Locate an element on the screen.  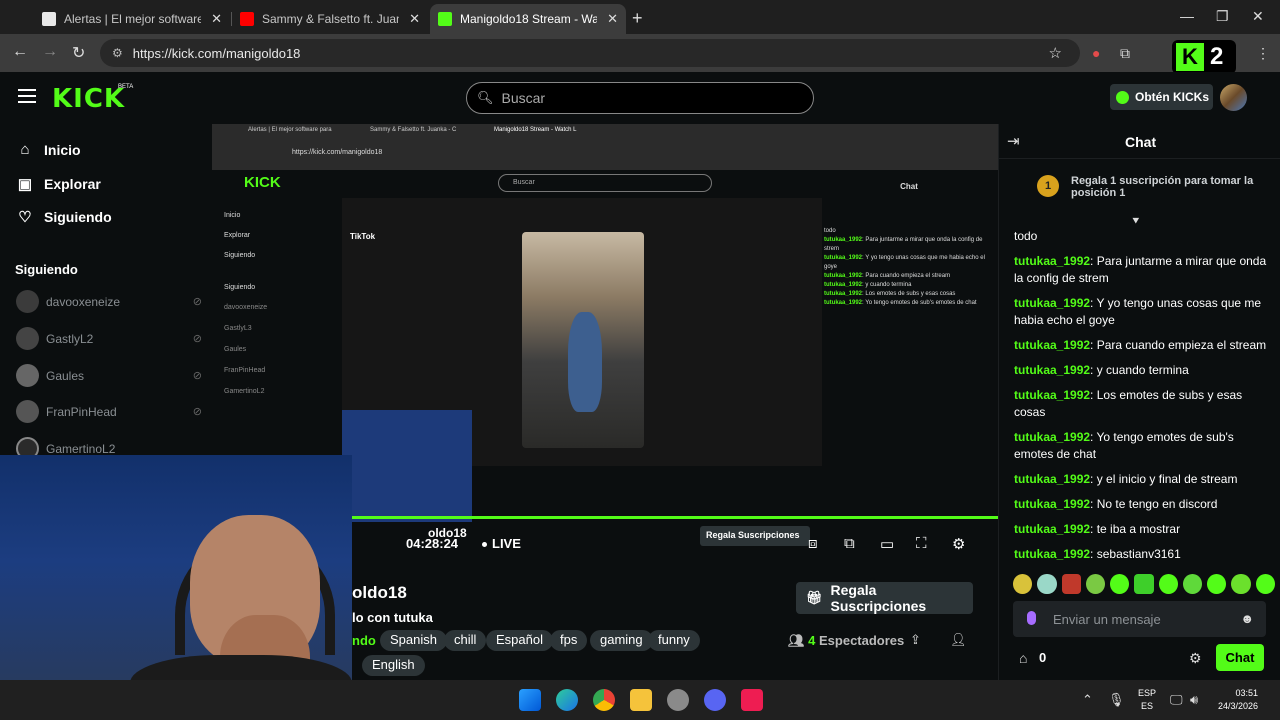
live-progress-bar is located at coordinates (675, 517).